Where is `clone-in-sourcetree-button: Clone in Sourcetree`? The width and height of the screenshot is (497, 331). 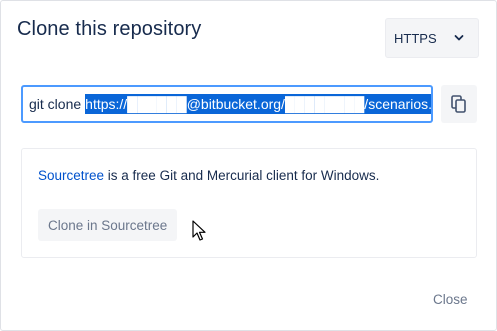 clone-in-sourcetree-button: Clone in Sourcetree is located at coordinates (108, 225).